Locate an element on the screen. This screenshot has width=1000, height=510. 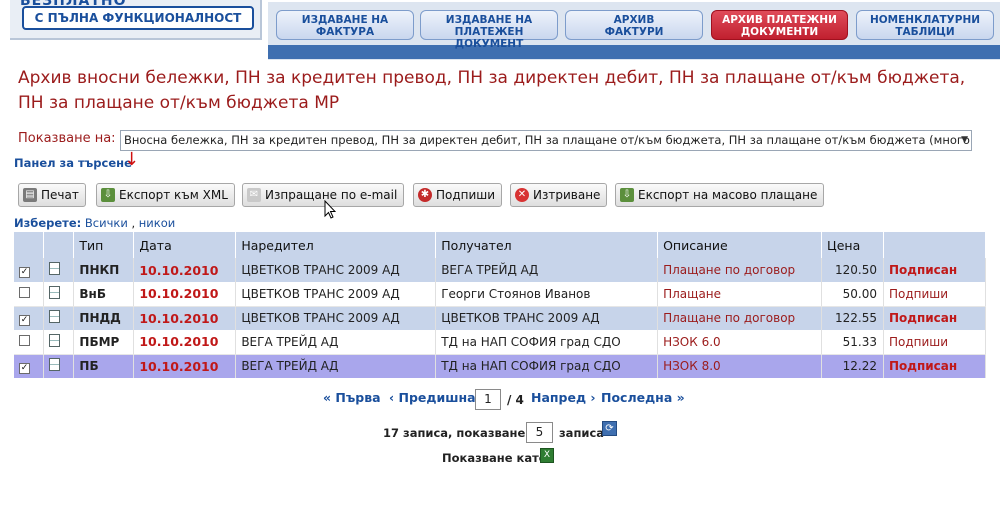
tab-label-line2: ФАКТУРИ is located at coordinates (634, 32).